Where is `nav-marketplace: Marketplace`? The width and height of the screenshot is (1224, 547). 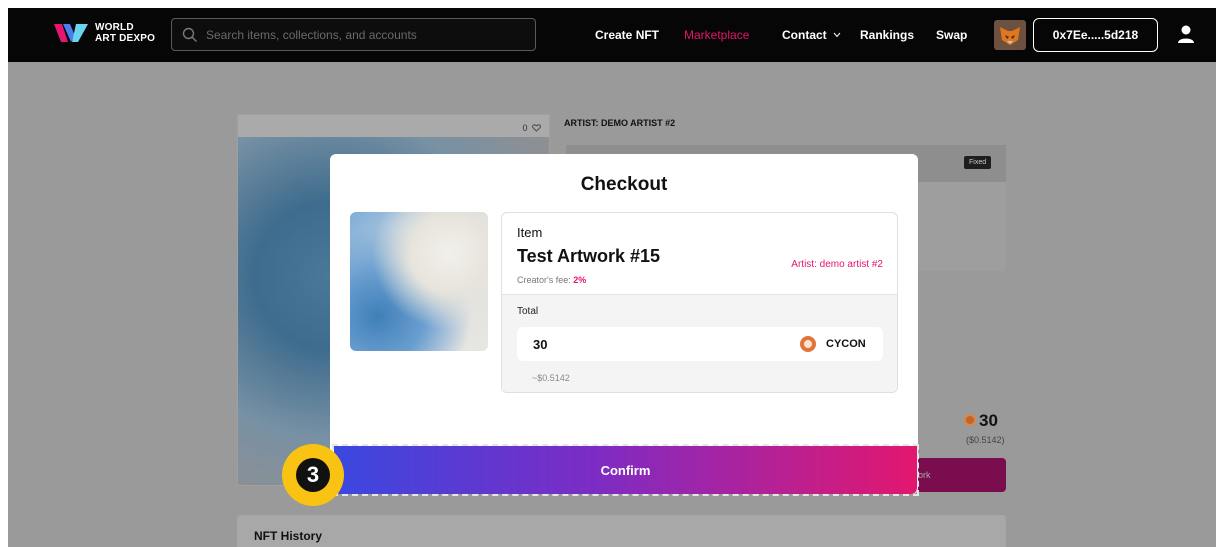
nav-marketplace: Marketplace is located at coordinates (716, 35).